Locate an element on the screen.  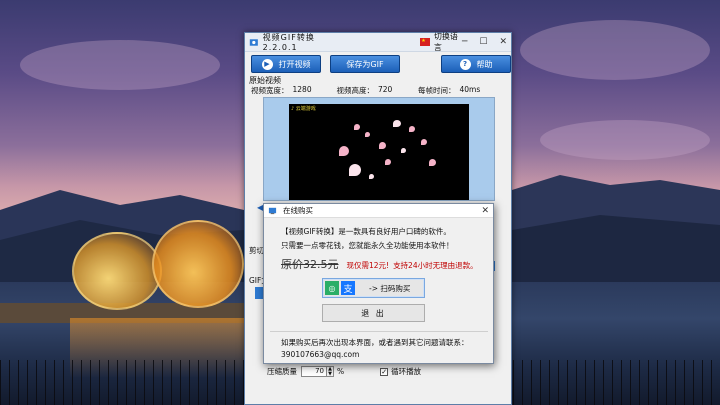
discount-price: 现仅需12元! is located at coordinates (368, 265).